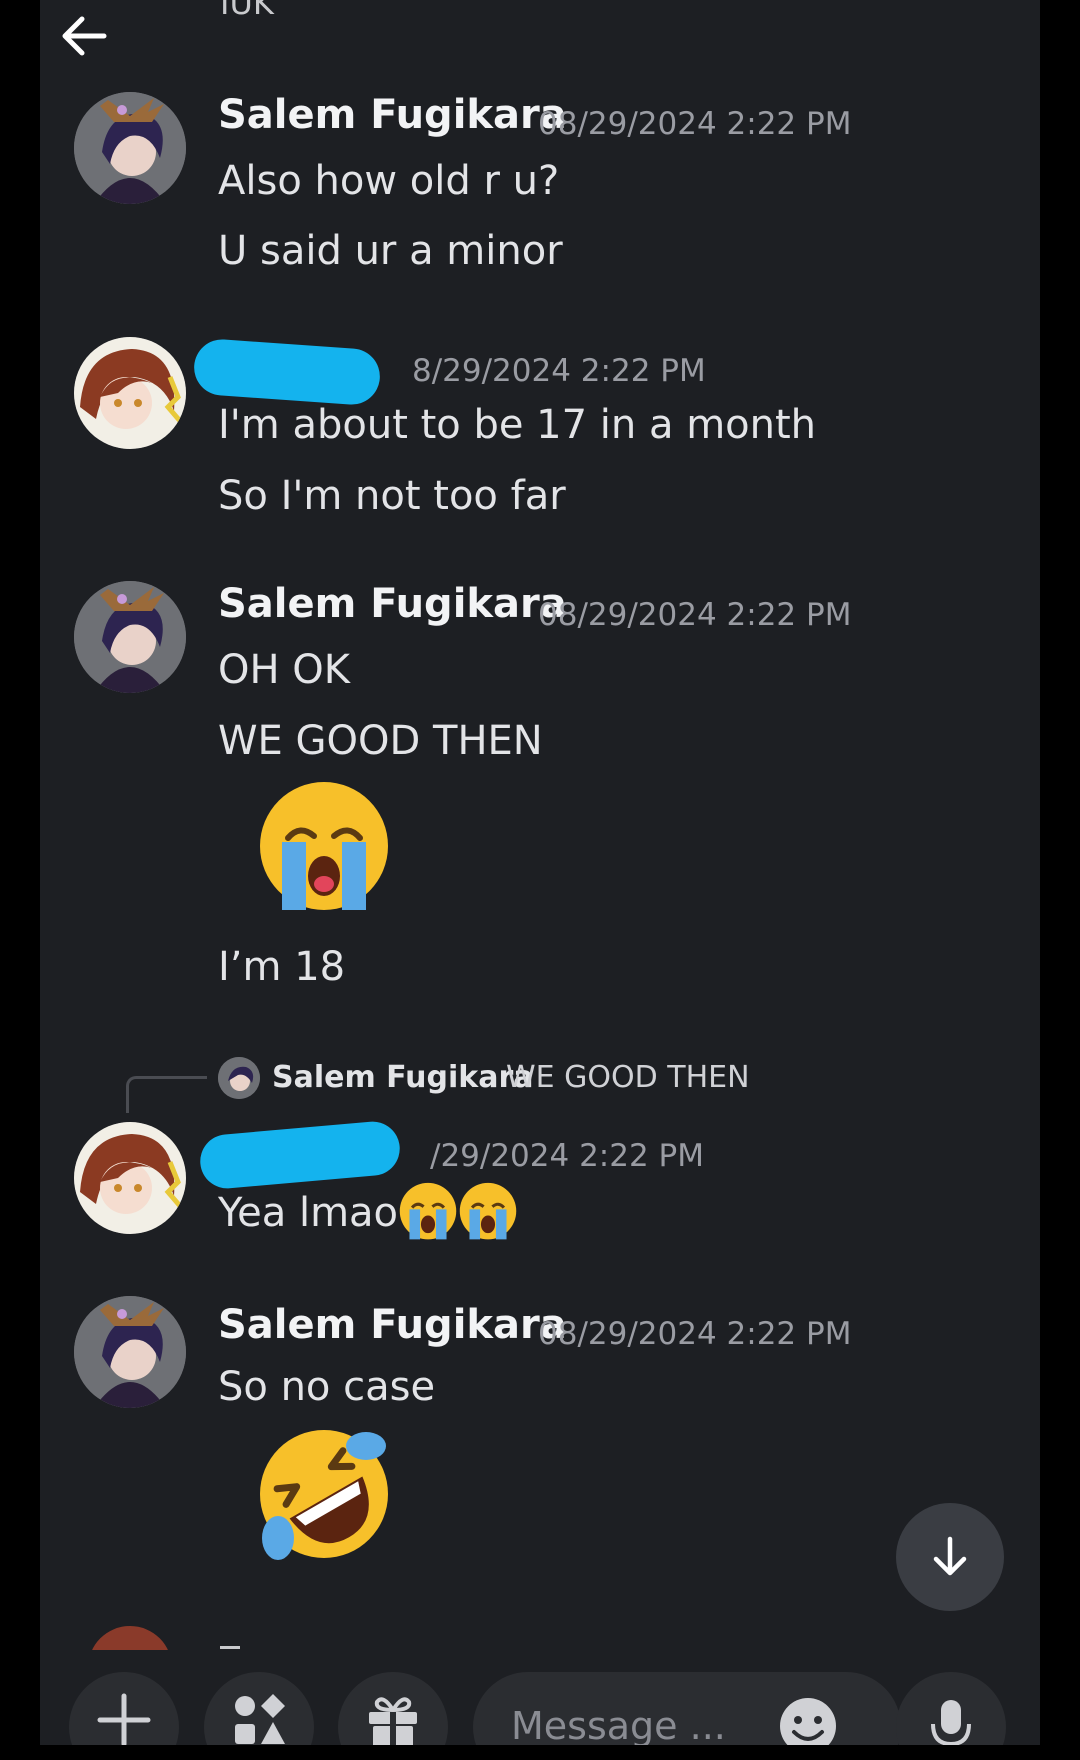  What do you see at coordinates (230, 1647) in the screenshot?
I see `previous-message-text` at bounding box center [230, 1647].